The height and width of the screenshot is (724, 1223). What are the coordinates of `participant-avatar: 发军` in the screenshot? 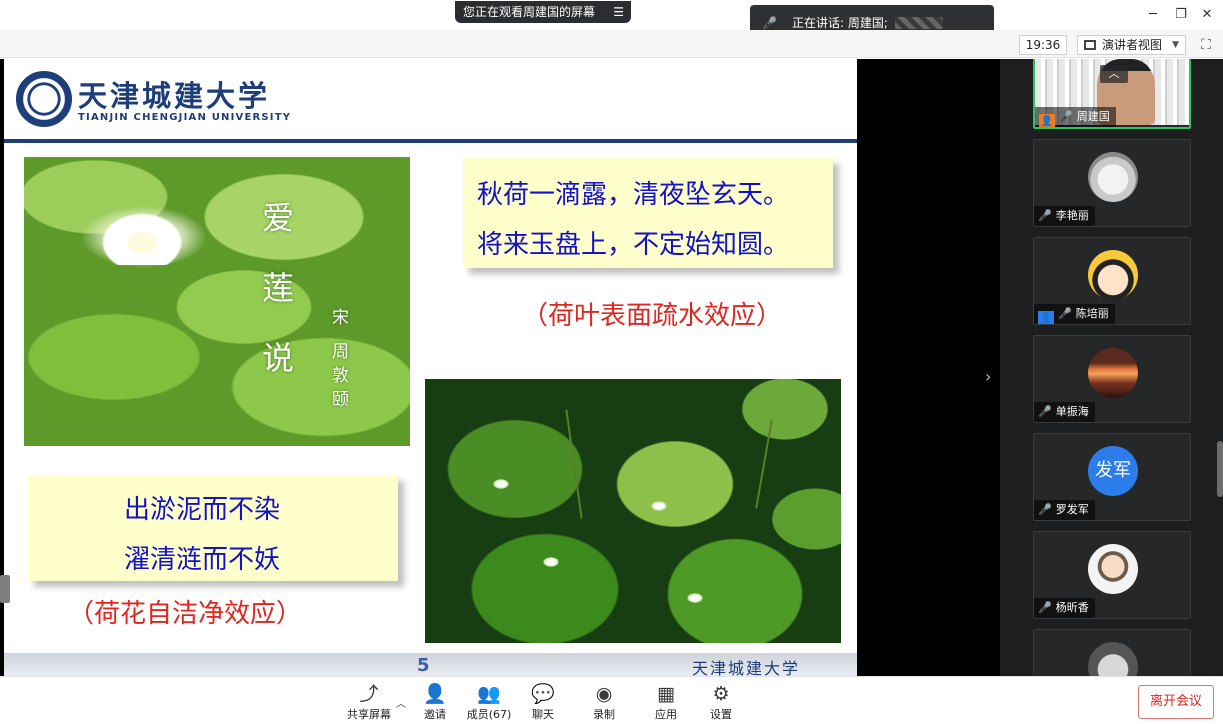 It's located at (1113, 471).